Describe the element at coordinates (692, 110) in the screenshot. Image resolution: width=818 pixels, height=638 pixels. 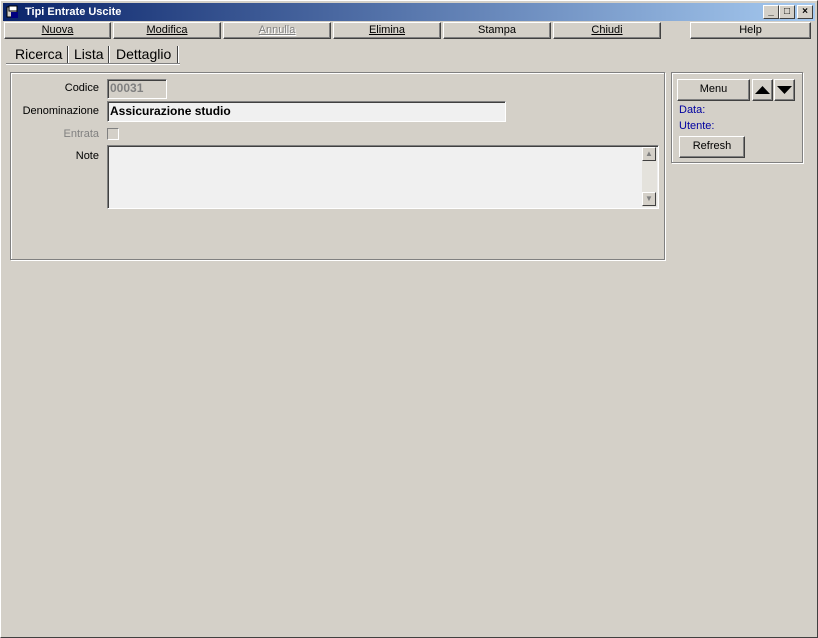
I see `data-label: Data:` at that location.